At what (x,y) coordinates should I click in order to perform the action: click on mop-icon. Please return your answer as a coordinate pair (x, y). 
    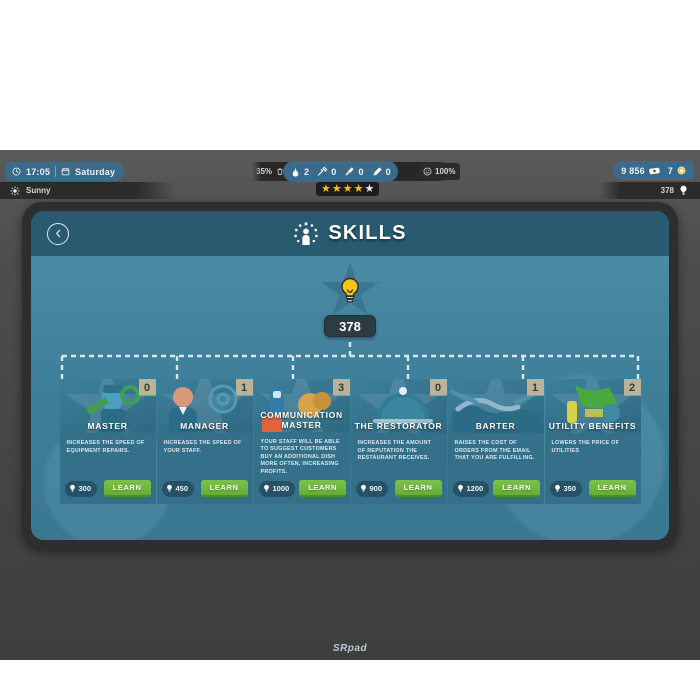
    Looking at the image, I should click on (349, 171).